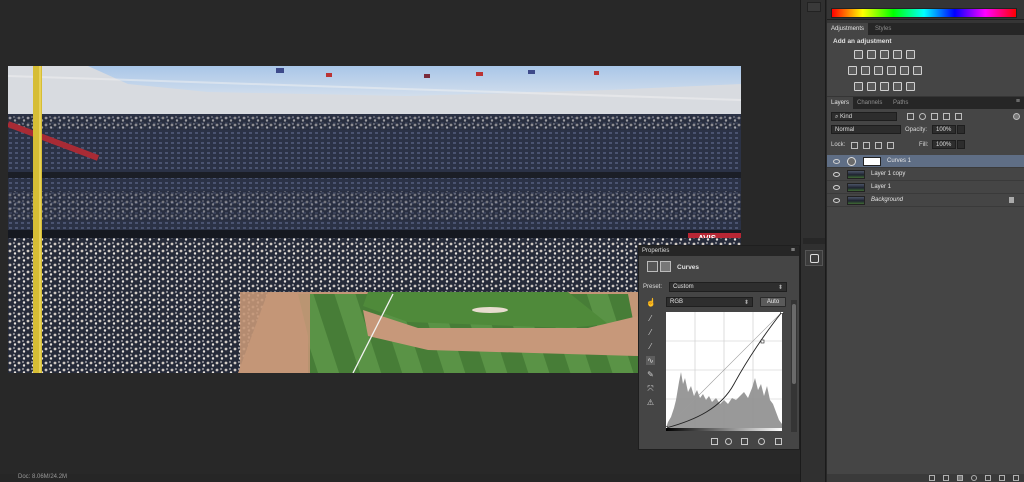  Describe the element at coordinates (650, 332) in the screenshot. I see `gray-point-eyedropper-icon: ⁄` at that location.